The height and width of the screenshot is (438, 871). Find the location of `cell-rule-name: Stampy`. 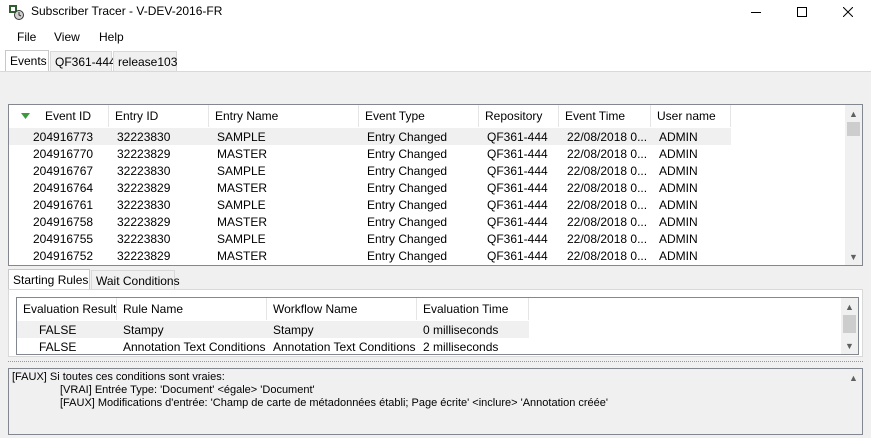

cell-rule-name: Stampy is located at coordinates (143, 330).